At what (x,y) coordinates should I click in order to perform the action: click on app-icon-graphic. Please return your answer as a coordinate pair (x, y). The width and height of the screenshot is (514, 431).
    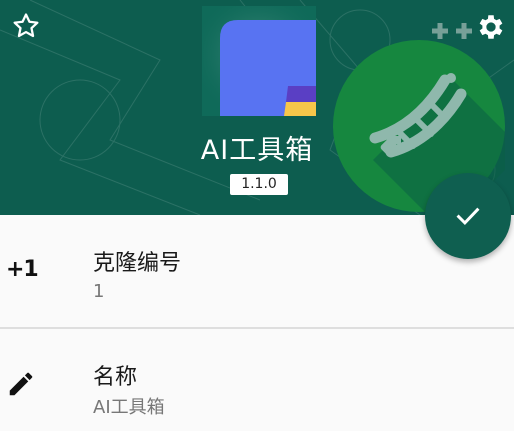
    Looking at the image, I should click on (259, 61).